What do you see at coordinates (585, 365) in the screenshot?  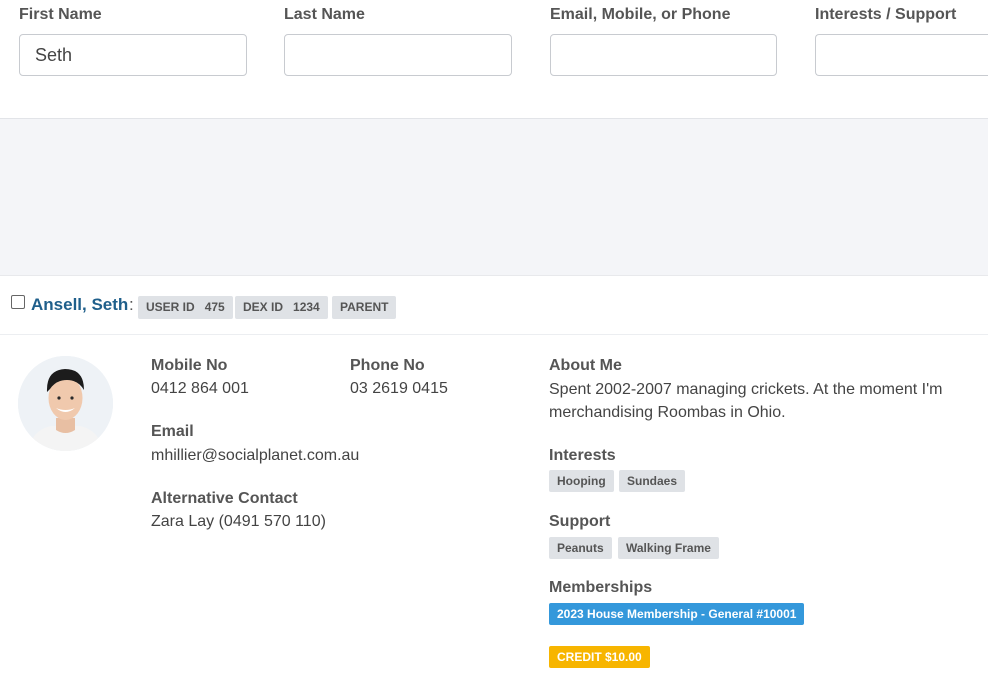 I see `about-label: About Me` at bounding box center [585, 365].